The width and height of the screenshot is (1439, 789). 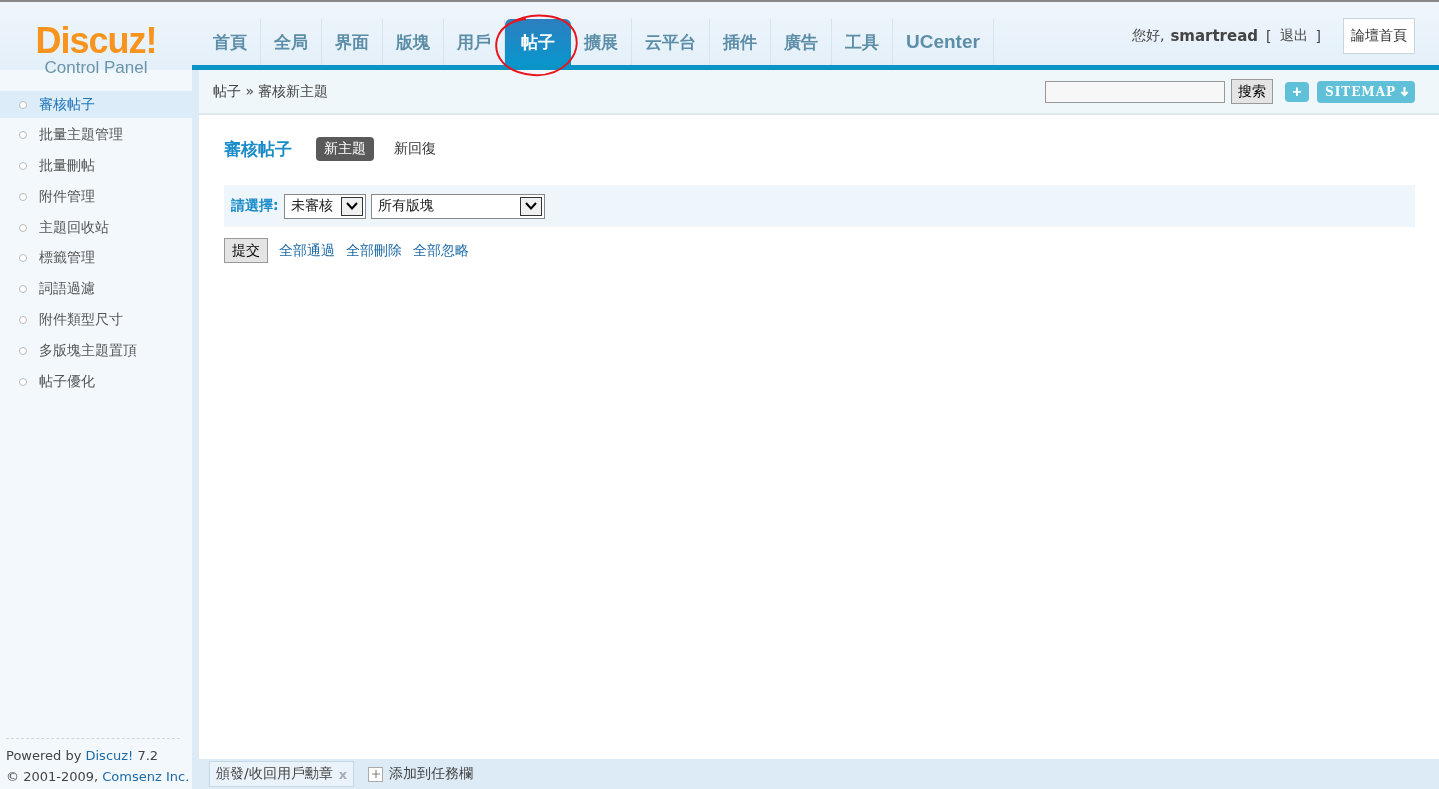 What do you see at coordinates (1214, 36) in the screenshot?
I see `username: smartread` at bounding box center [1214, 36].